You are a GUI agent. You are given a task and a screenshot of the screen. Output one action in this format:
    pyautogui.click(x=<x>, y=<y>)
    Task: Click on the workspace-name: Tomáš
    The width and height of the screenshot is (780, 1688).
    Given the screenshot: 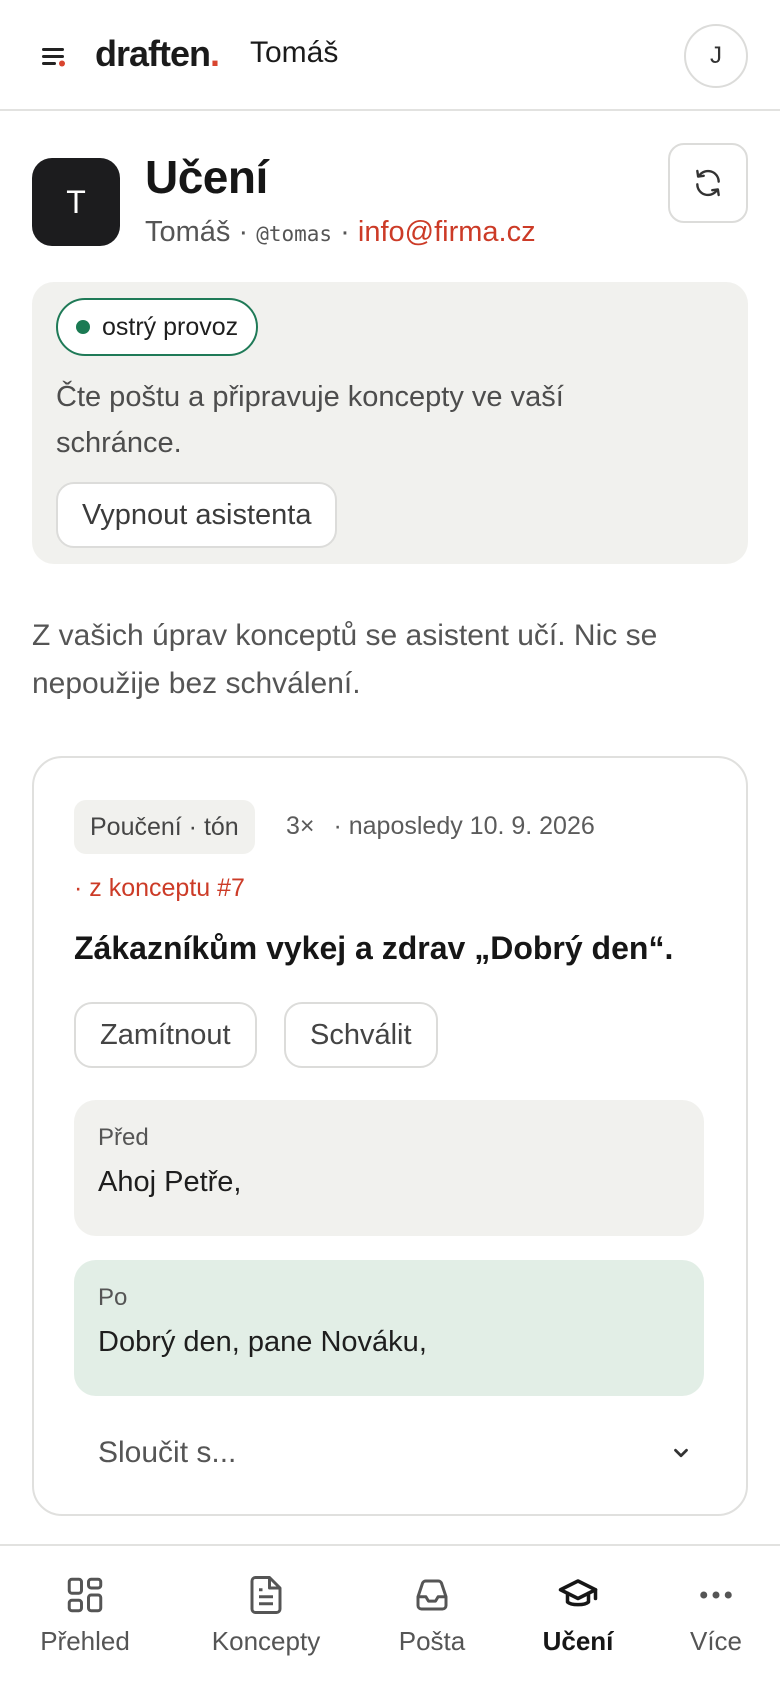 What is the action you would take?
    pyautogui.click(x=294, y=52)
    